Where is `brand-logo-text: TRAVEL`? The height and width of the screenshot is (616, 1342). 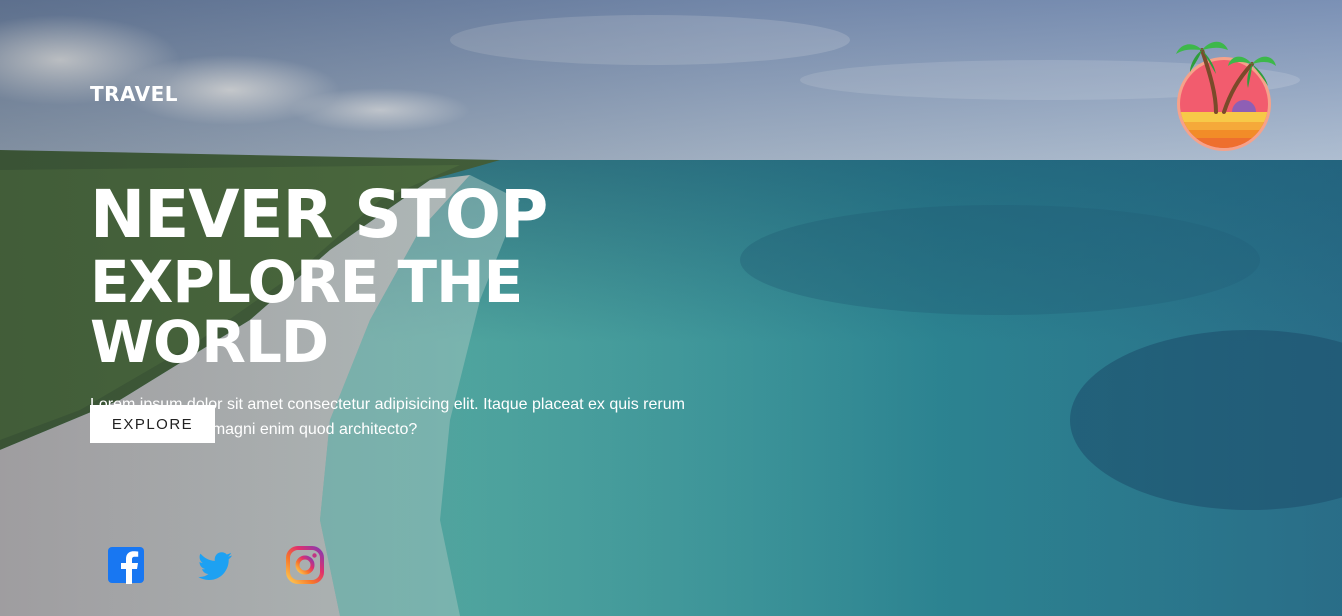 brand-logo-text: TRAVEL is located at coordinates (134, 94).